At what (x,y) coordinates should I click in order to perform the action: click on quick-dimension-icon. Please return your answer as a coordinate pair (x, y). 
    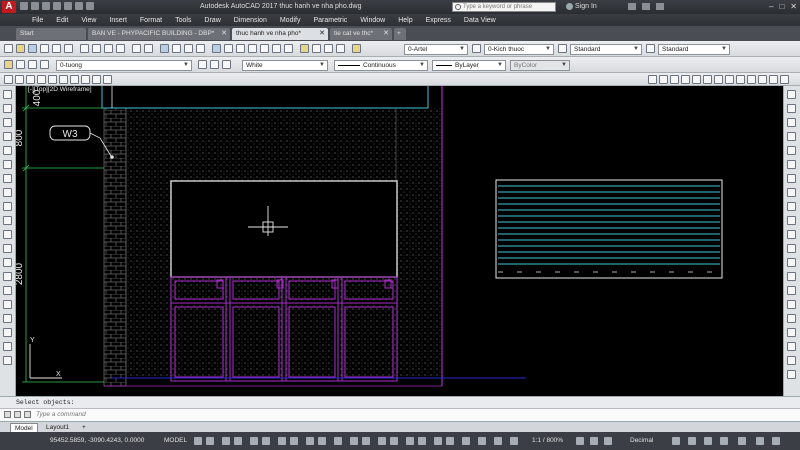
    Looking at the image, I should click on (85, 79).